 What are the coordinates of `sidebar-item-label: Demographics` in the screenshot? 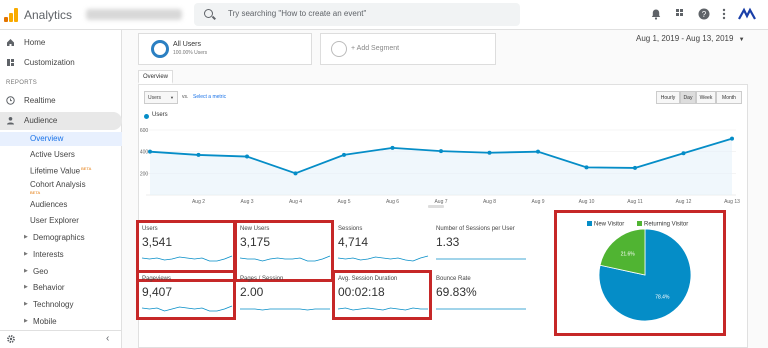 It's located at (59, 237).